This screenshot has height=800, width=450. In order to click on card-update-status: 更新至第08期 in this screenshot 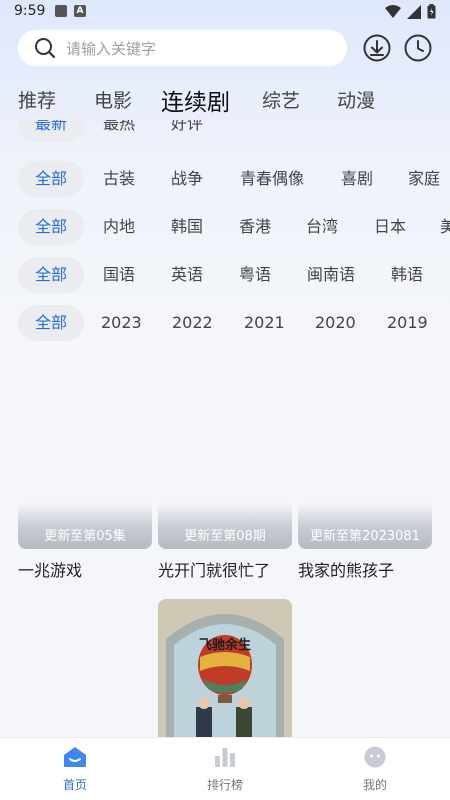, I will do `click(225, 536)`.